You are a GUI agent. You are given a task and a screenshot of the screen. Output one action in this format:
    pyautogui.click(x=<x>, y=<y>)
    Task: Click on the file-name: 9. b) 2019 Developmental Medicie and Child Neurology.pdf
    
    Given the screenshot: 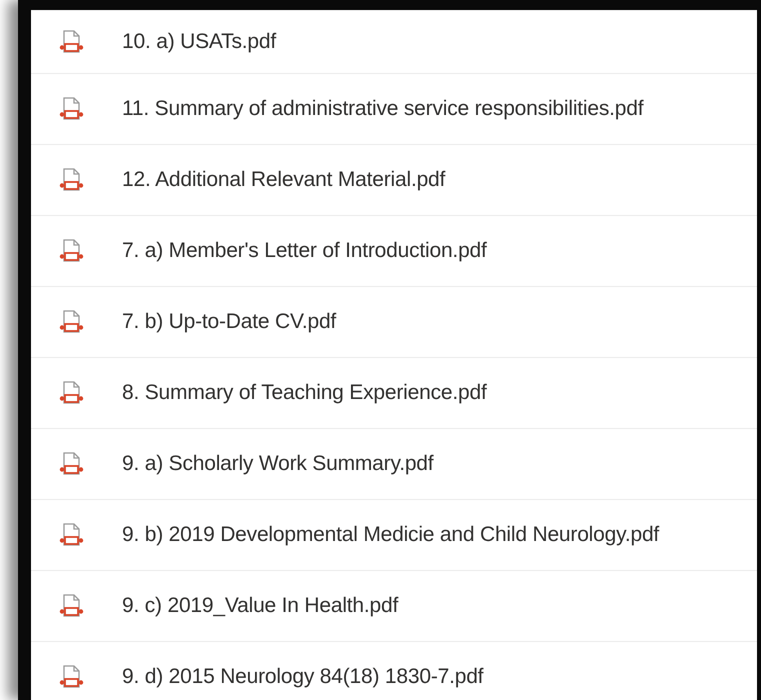 What is the action you would take?
    pyautogui.click(x=391, y=535)
    